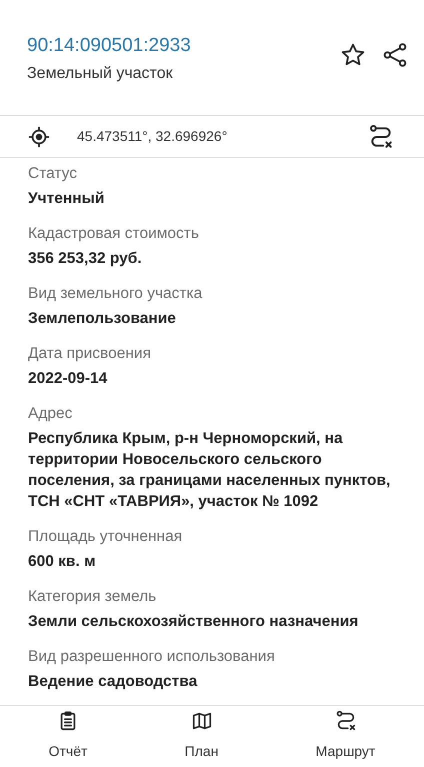 Image resolution: width=424 pixels, height=767 pixels. I want to click on field-value: Землепользование, so click(102, 319).